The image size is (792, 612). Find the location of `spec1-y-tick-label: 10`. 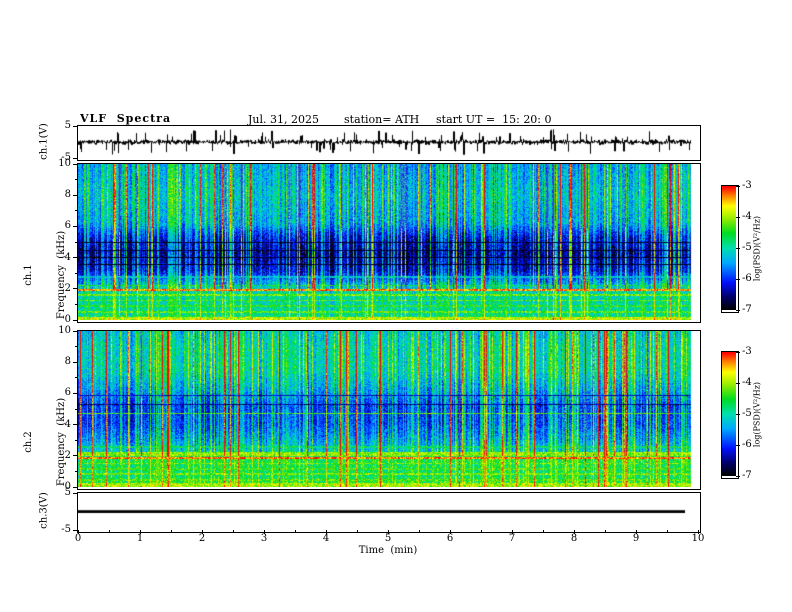

spec1-y-tick-label: 10 is located at coordinates (64, 163).